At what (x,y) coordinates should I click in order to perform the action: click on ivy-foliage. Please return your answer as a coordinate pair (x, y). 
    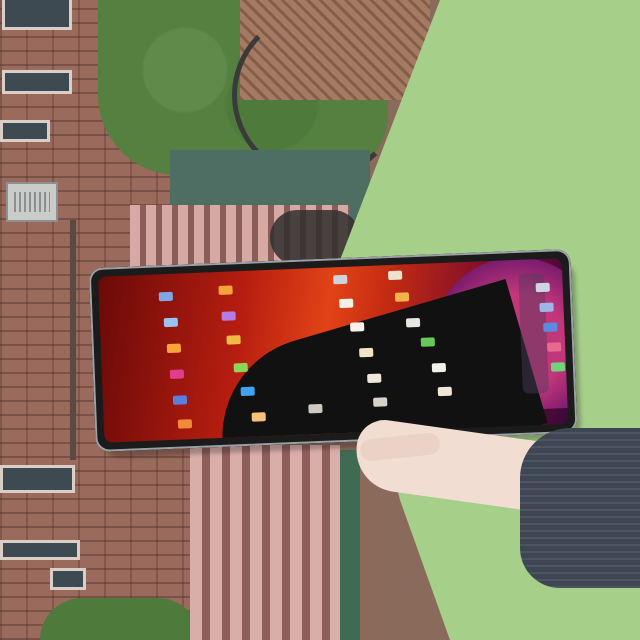
    Looking at the image, I should click on (120, 619).